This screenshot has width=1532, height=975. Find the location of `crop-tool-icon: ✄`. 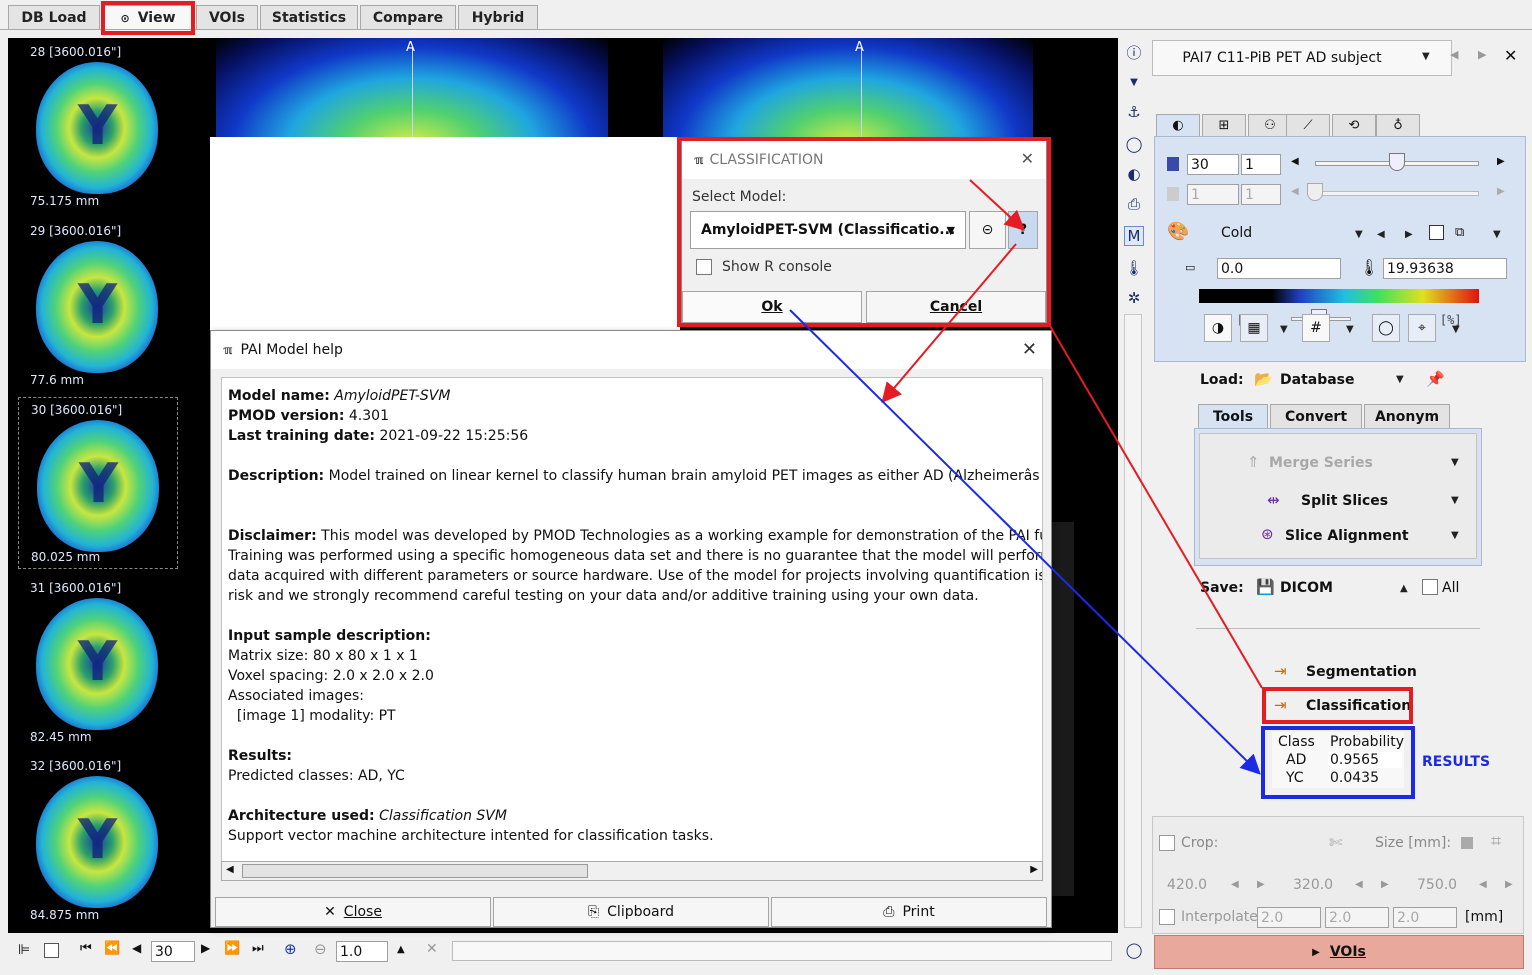

crop-tool-icon: ✄ is located at coordinates (1335, 842).